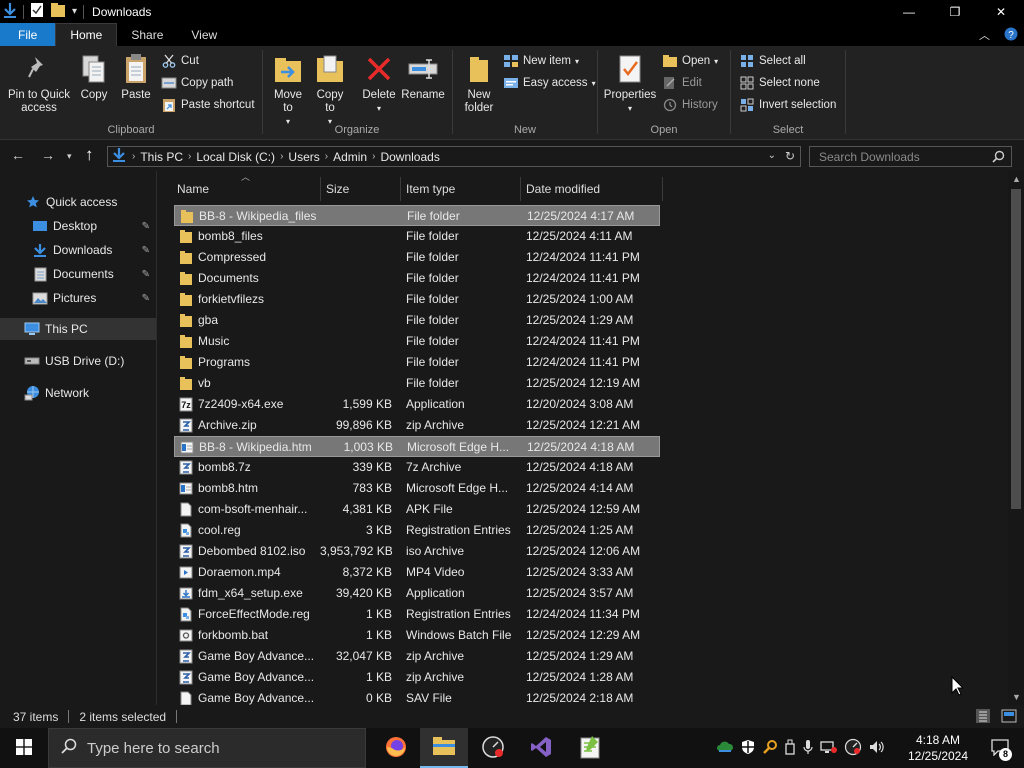 This screenshot has height=768, width=1024. I want to click on new-item-button: New item ▾, so click(541, 61).